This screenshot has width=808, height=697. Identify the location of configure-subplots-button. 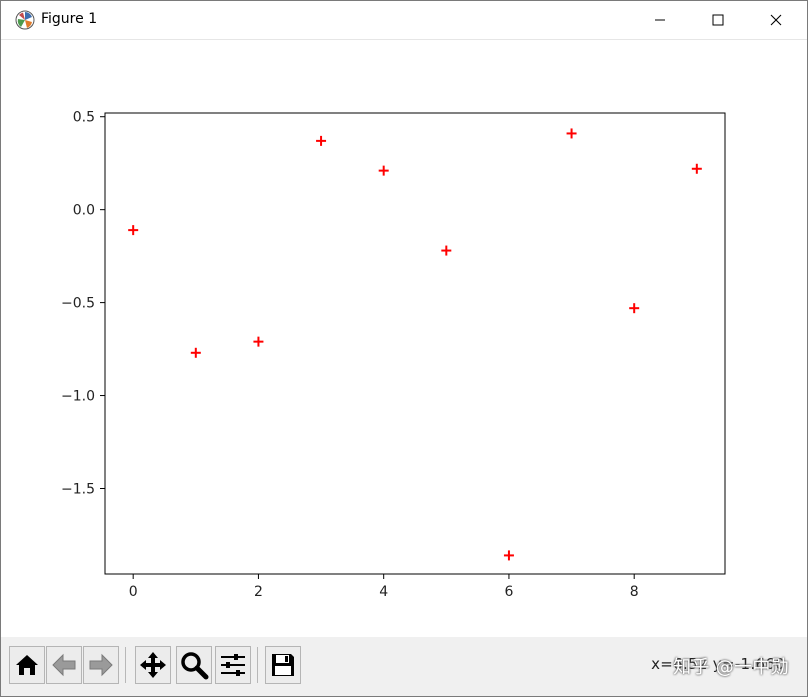
(233, 665).